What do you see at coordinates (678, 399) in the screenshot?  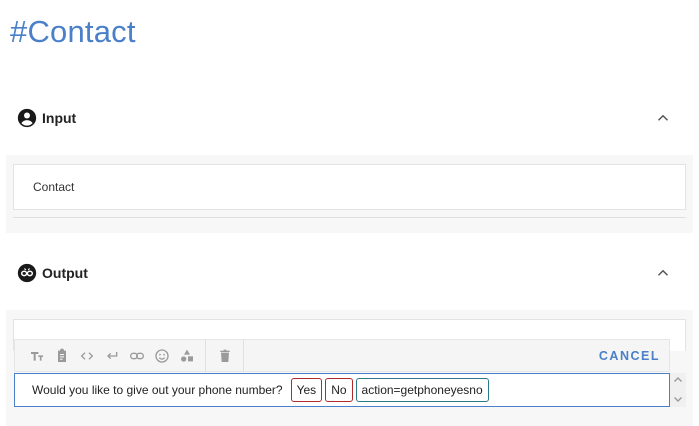 I see `scroll-down-icon` at bounding box center [678, 399].